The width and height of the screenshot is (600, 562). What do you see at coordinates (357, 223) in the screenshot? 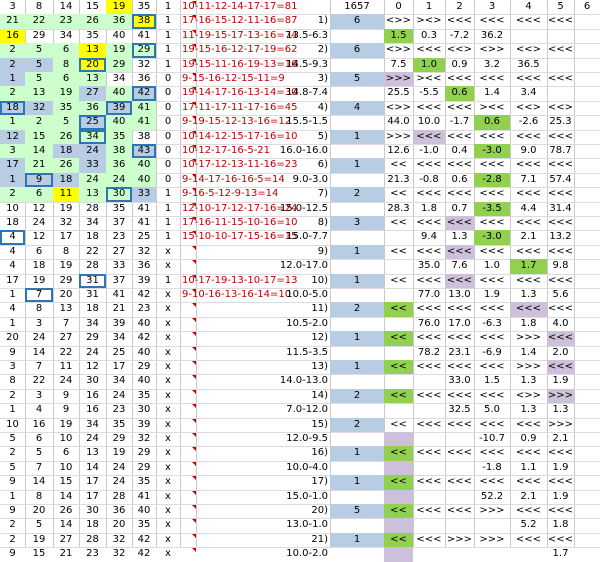
I see `count-cell: 3` at bounding box center [357, 223].